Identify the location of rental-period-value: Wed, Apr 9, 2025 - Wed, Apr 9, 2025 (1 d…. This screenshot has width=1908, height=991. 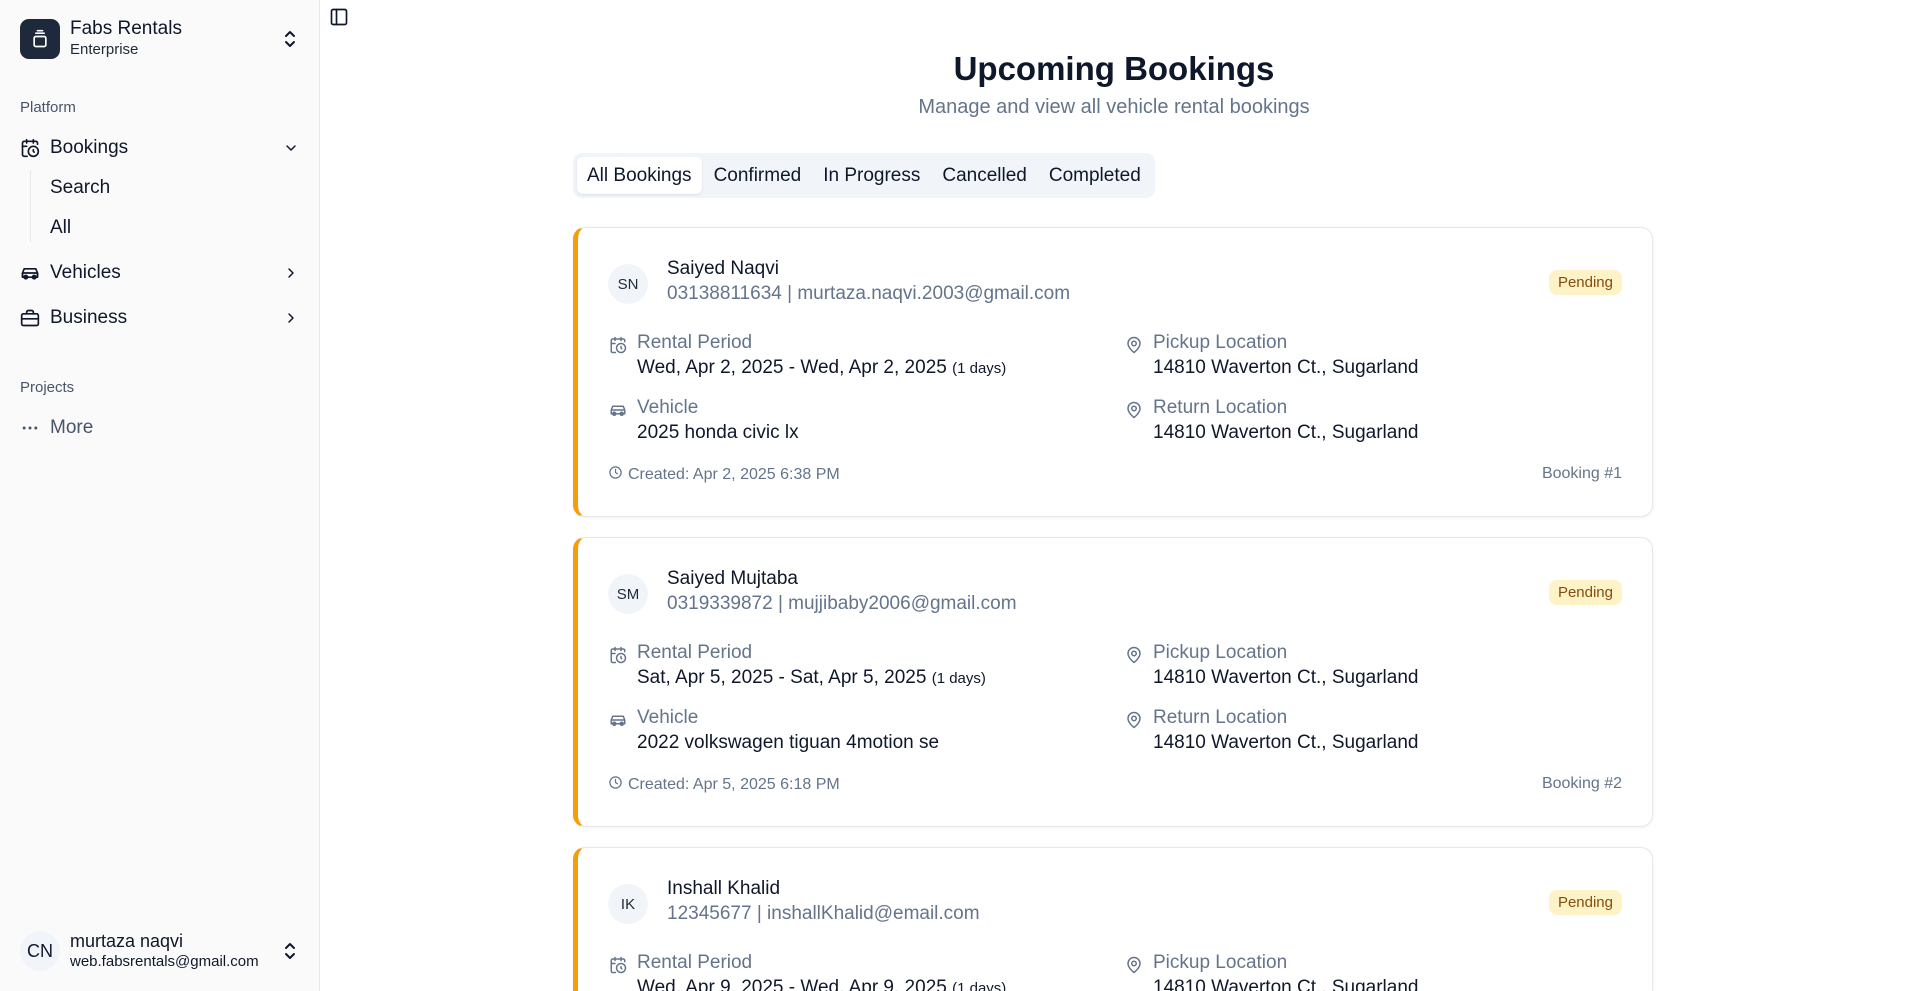
(821, 984).